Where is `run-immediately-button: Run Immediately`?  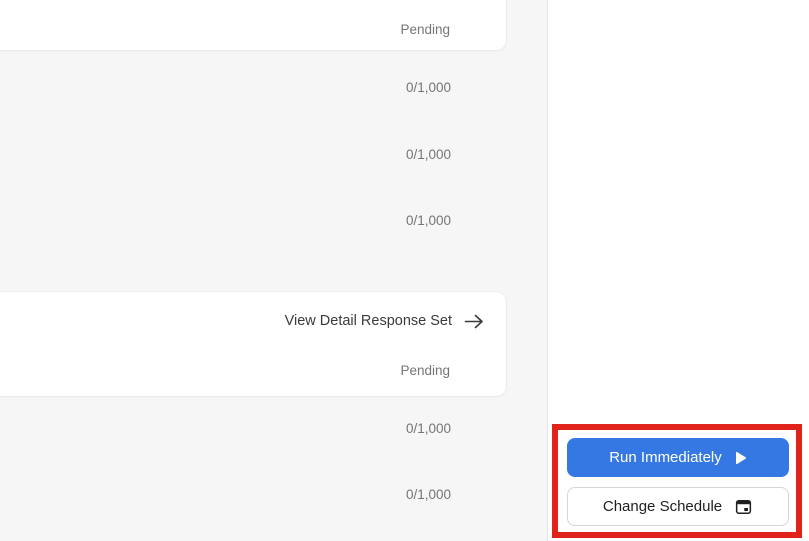
run-immediately-button: Run Immediately is located at coordinates (678, 457).